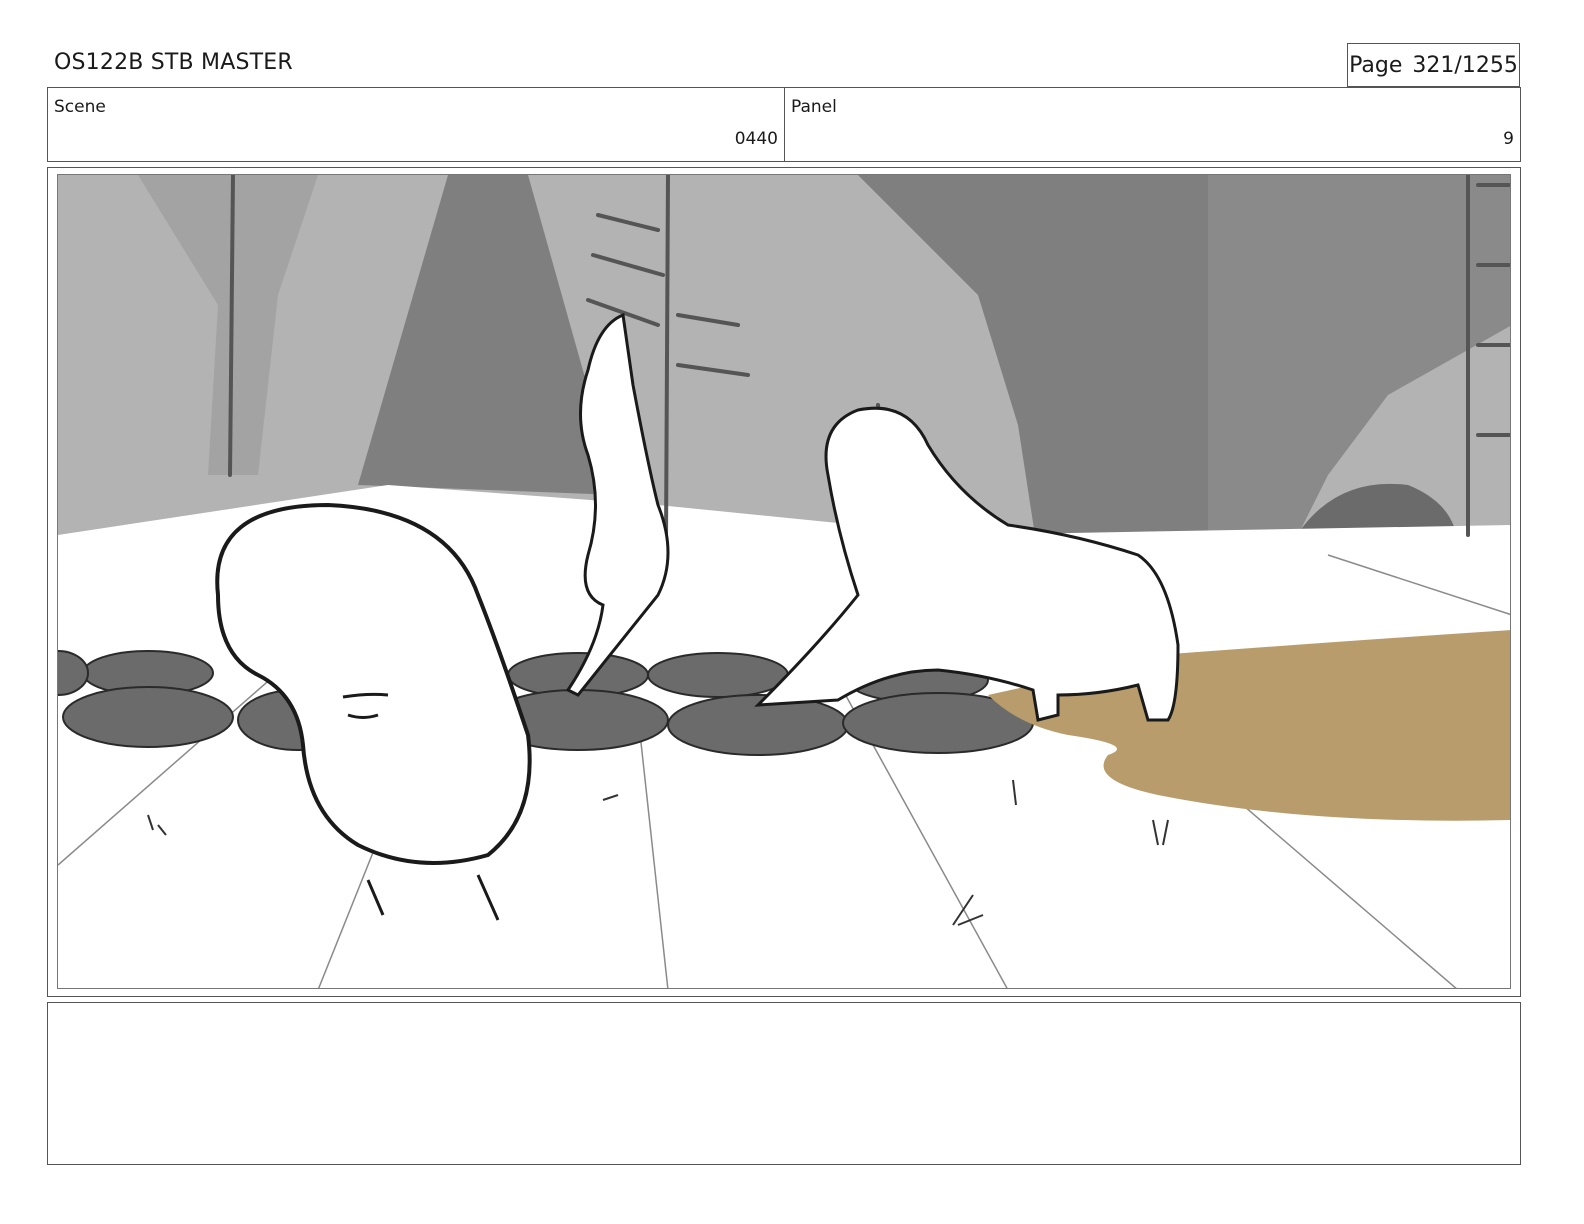 This screenshot has height=1224, width=1584. Describe the element at coordinates (416, 124) in the screenshot. I see `scene-cell: Scene 0440` at that location.